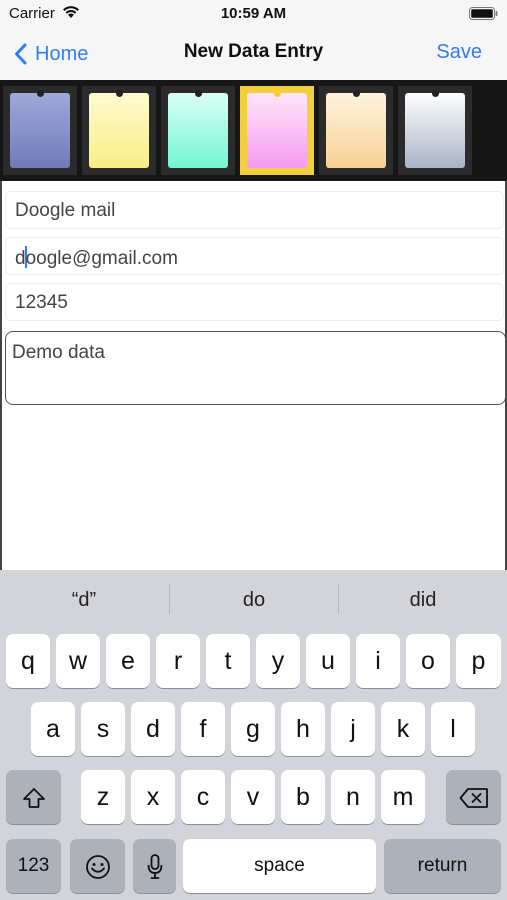 The image size is (507, 900). What do you see at coordinates (353, 729) in the screenshot?
I see `key-j: j` at bounding box center [353, 729].